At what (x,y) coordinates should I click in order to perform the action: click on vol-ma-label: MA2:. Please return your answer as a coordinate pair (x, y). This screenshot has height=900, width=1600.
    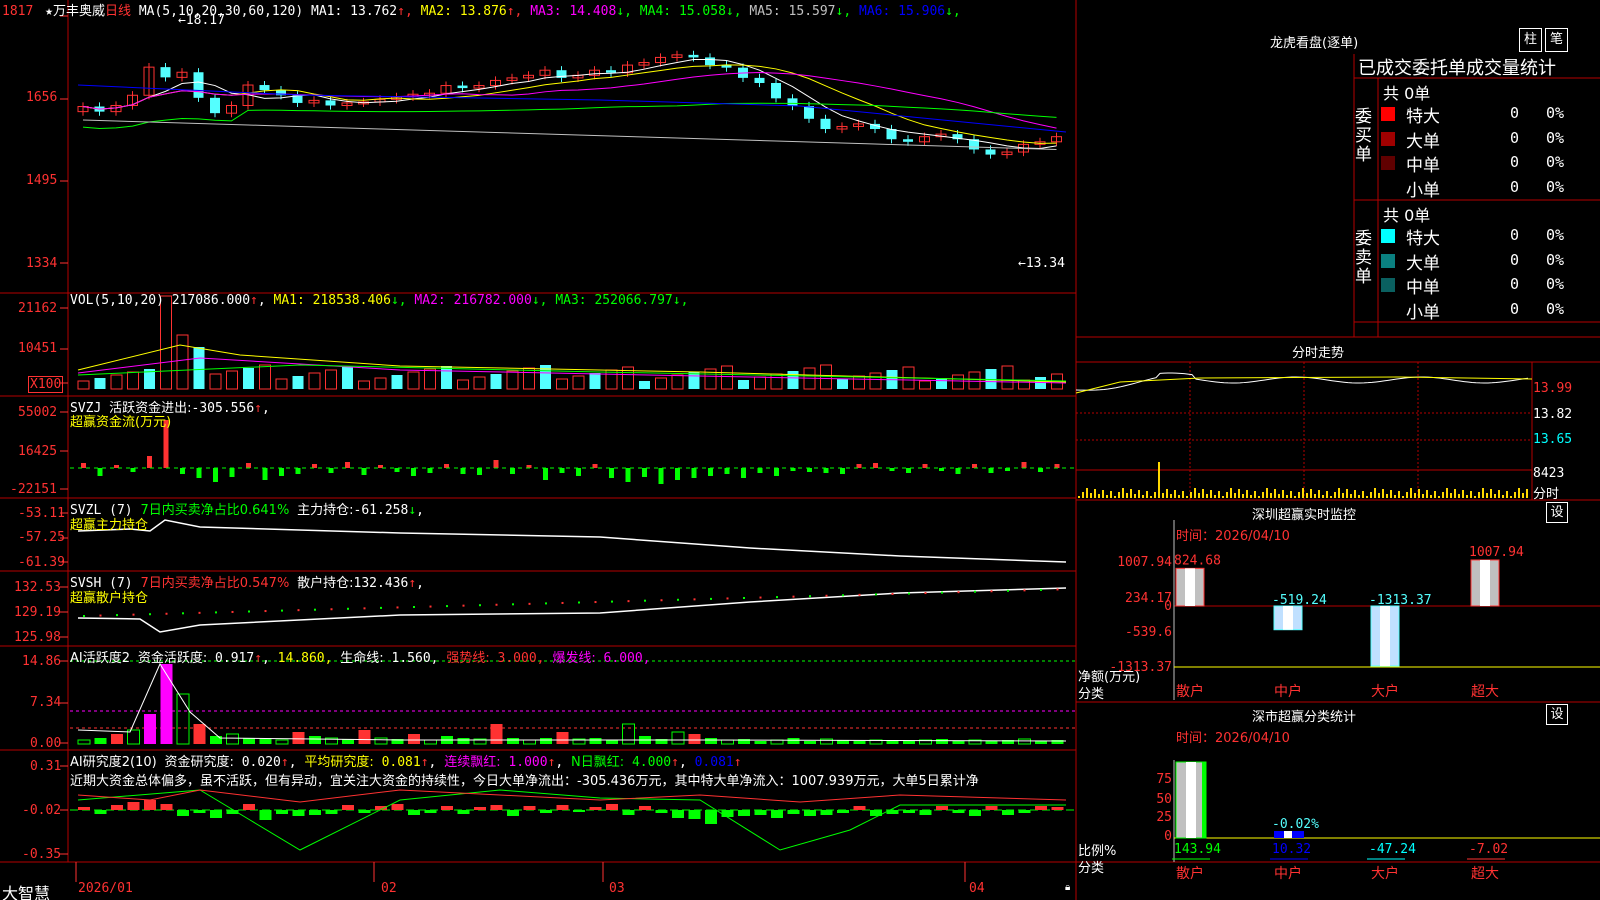
    Looking at the image, I should click on (430, 300).